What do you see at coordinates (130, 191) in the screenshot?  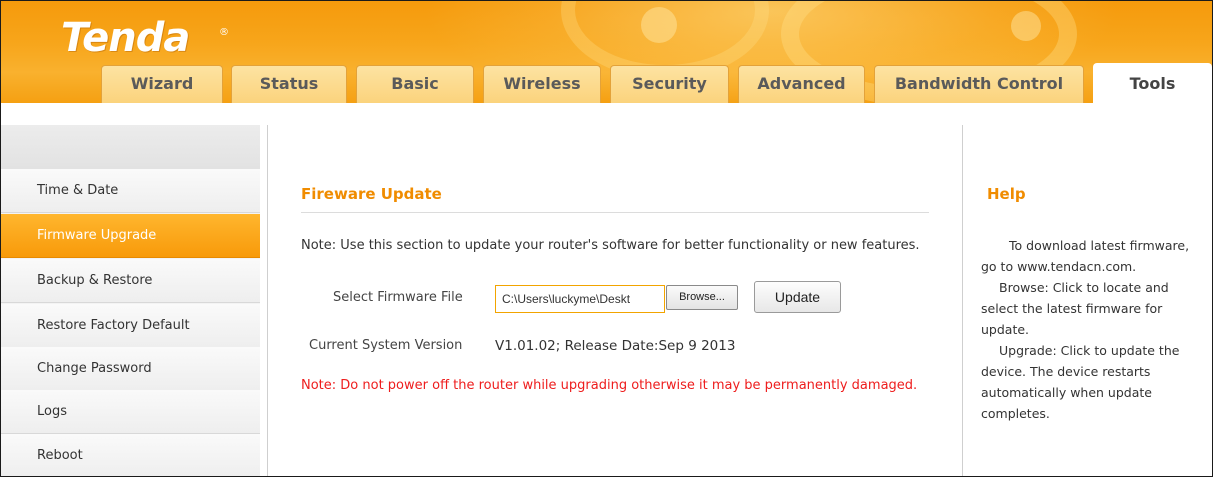 I see `sidebar-item-time-date: Time & Date` at bounding box center [130, 191].